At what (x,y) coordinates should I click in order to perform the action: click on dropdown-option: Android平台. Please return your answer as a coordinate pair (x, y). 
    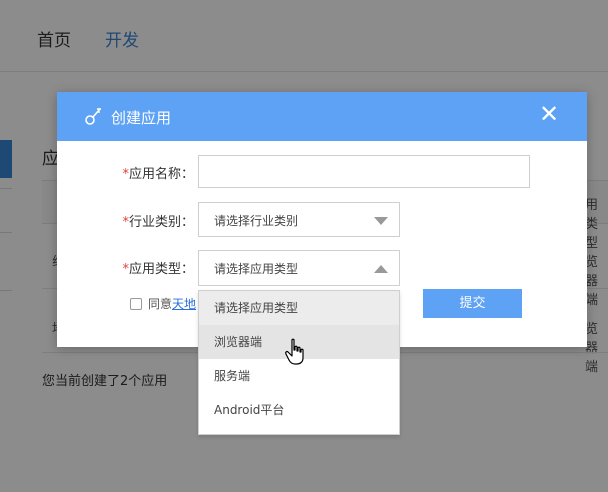
    Looking at the image, I should click on (299, 410).